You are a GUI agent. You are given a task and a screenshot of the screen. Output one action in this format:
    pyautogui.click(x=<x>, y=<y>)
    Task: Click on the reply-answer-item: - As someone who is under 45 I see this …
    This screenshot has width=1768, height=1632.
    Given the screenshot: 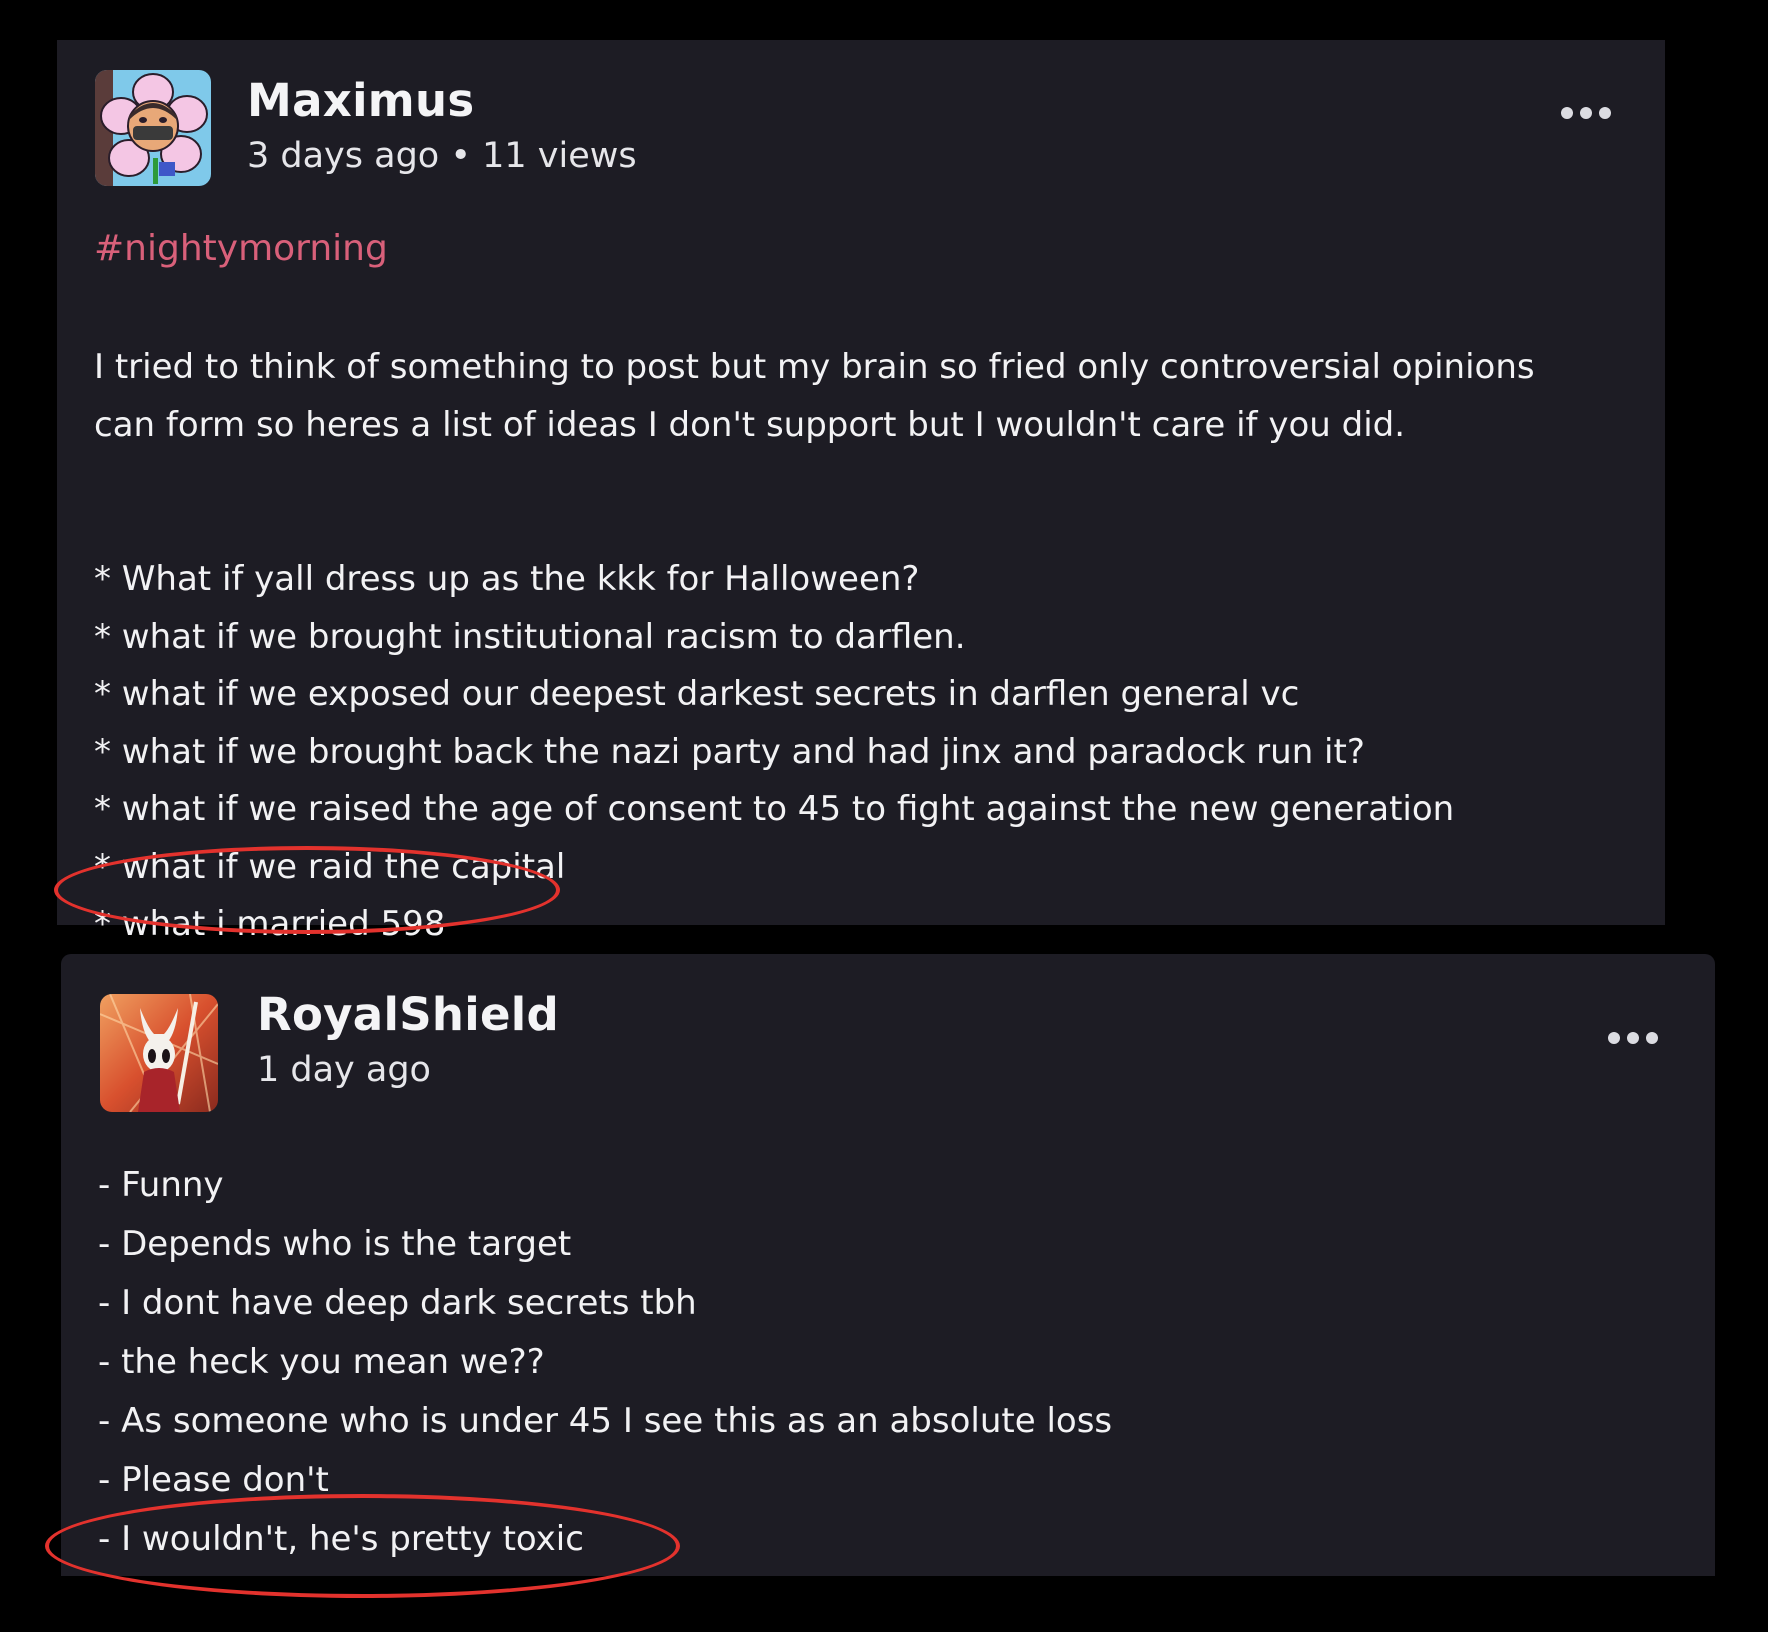 What is the action you would take?
    pyautogui.click(x=605, y=1421)
    